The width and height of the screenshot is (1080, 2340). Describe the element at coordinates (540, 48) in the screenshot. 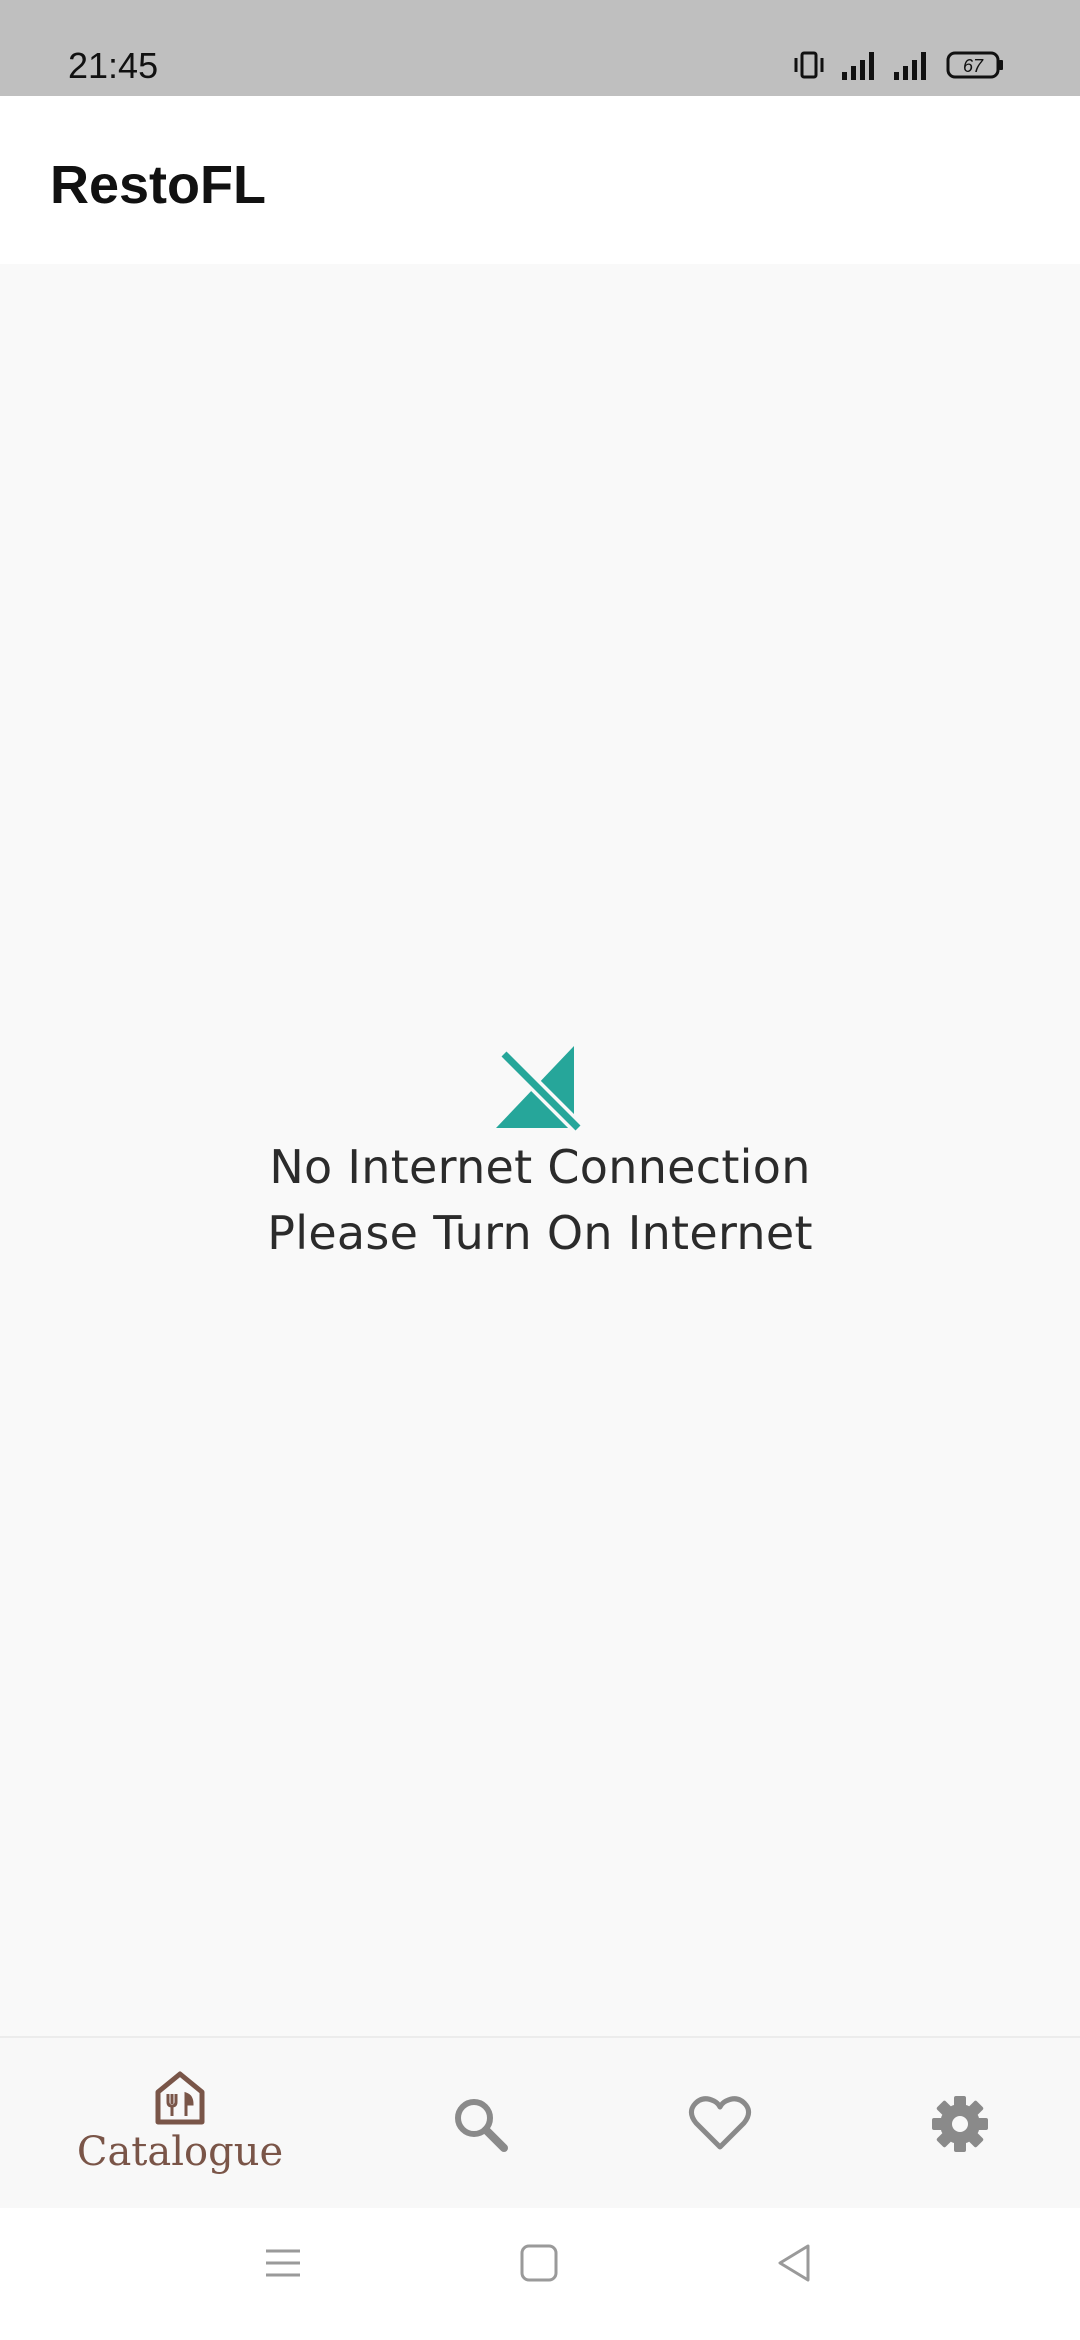

I see `status-bar: 21:45 67` at that location.